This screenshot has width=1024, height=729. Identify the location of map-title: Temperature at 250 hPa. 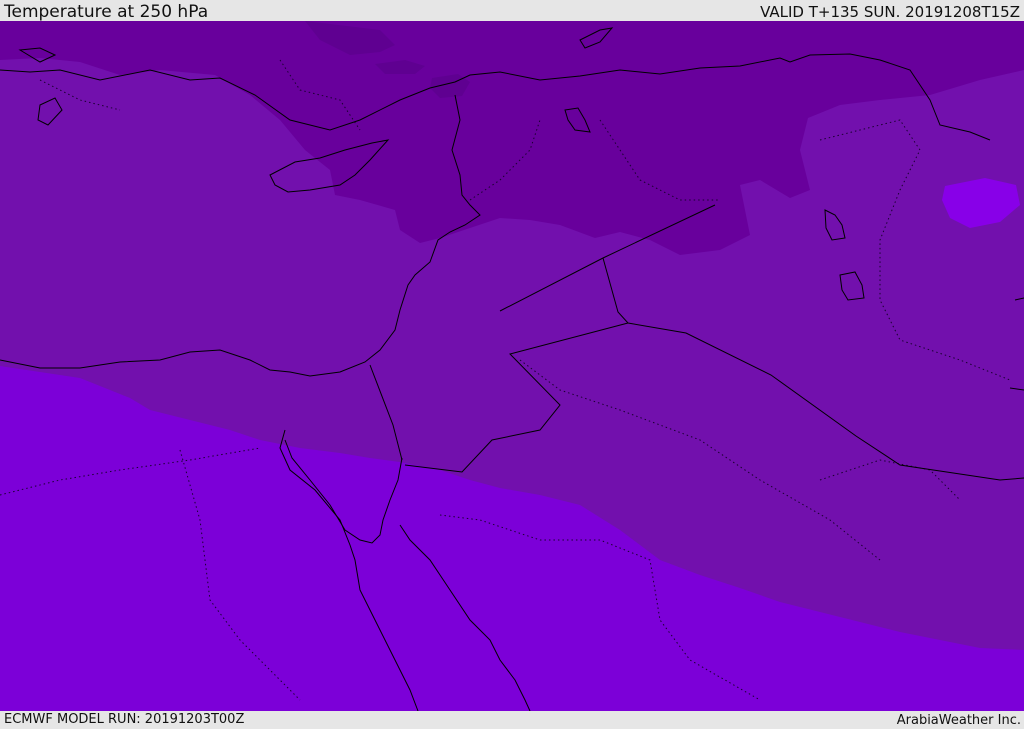
(106, 12).